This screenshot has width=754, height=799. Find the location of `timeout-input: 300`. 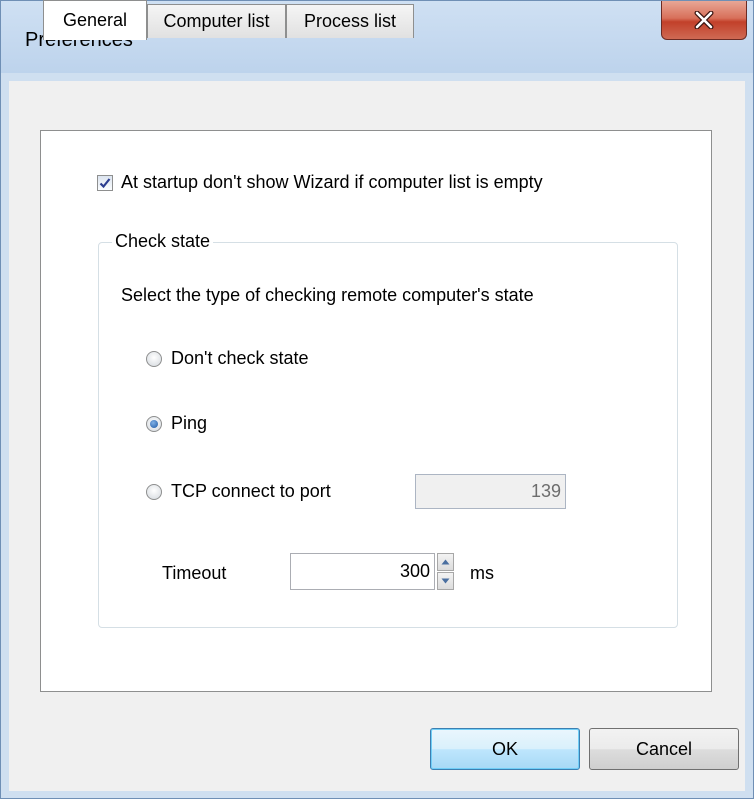

timeout-input: 300 is located at coordinates (362, 571).